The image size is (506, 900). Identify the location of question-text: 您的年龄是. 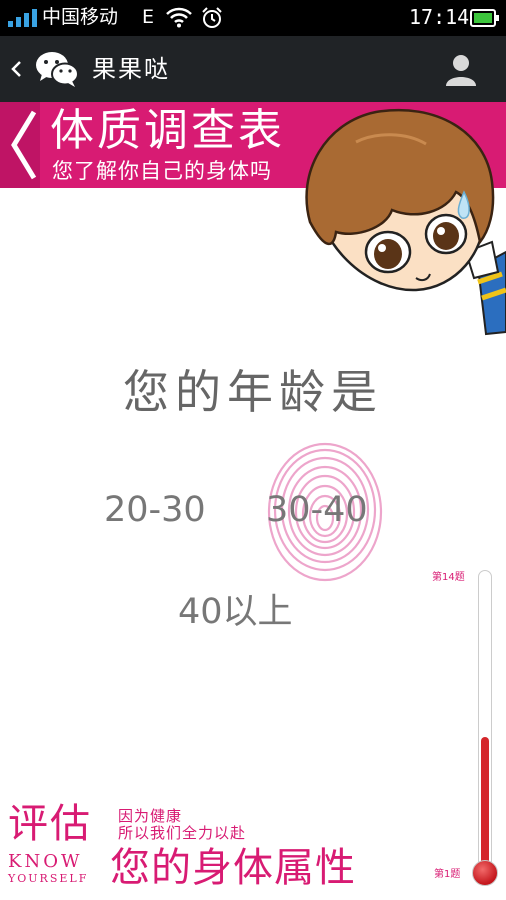
(253, 392).